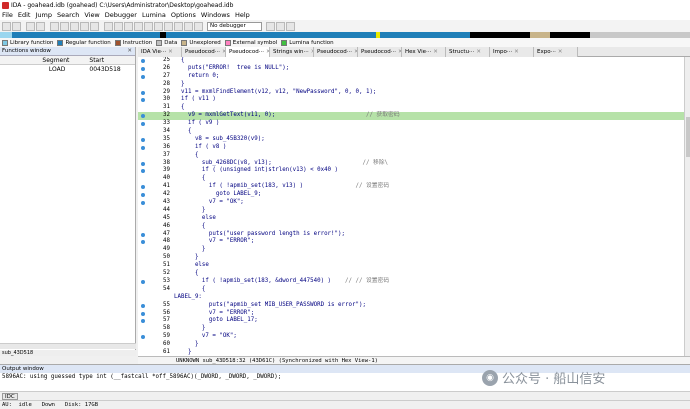  I want to click on search-icon, so click(188, 26).